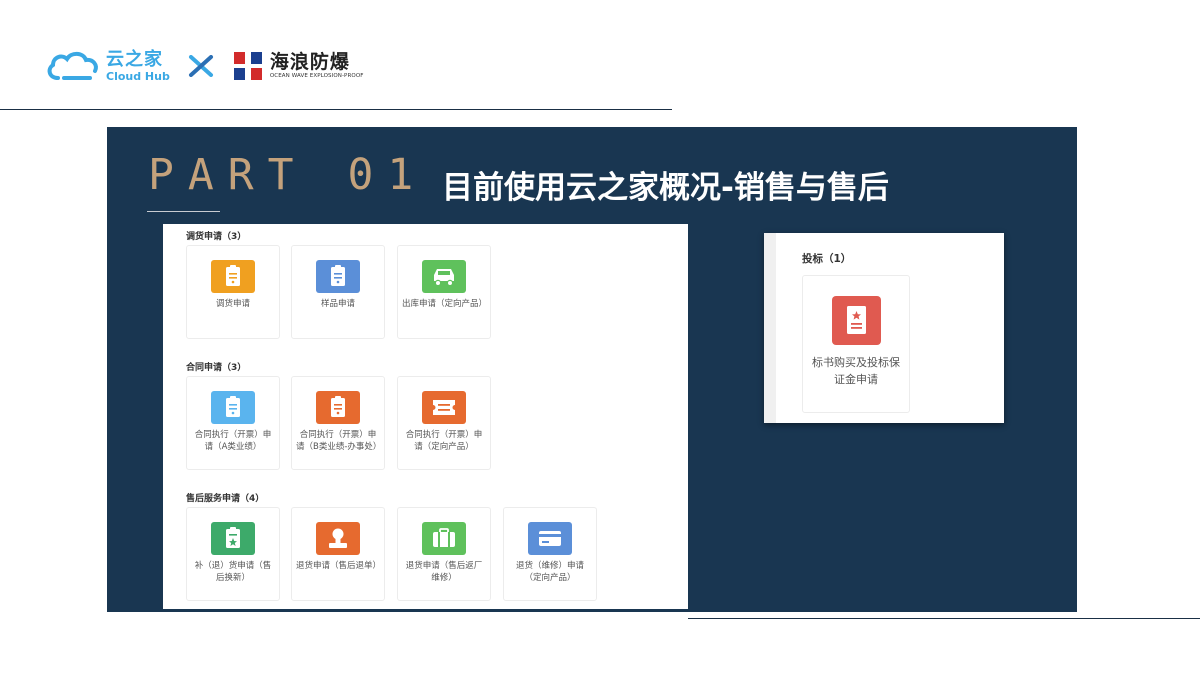 The height and width of the screenshot is (675, 1200). Describe the element at coordinates (827, 259) in the screenshot. I see `group-label-bid: 投标（1）` at that location.